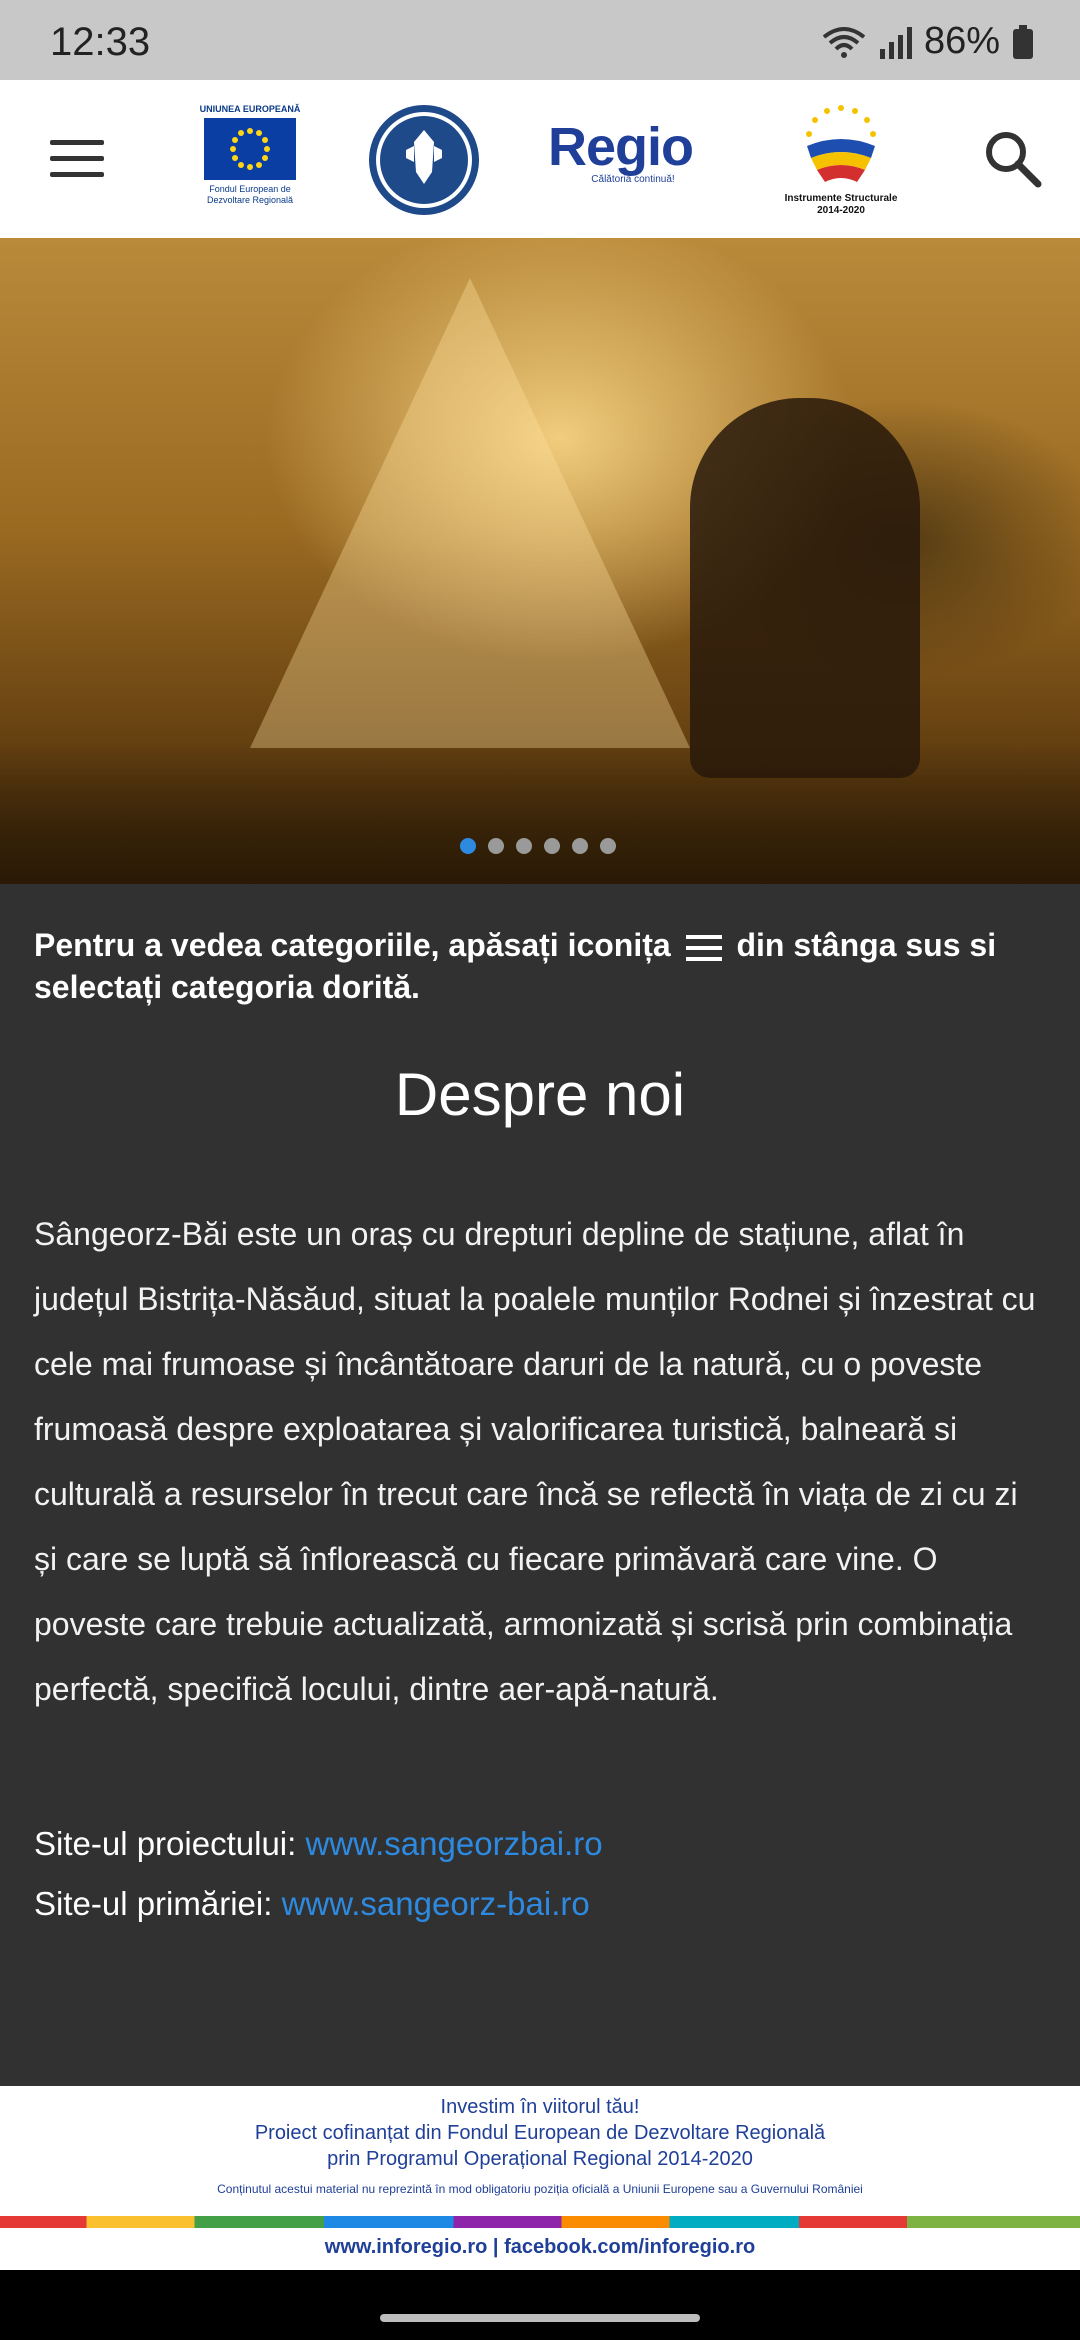  I want to click on regio-logo-word: Regio, so click(621, 147).